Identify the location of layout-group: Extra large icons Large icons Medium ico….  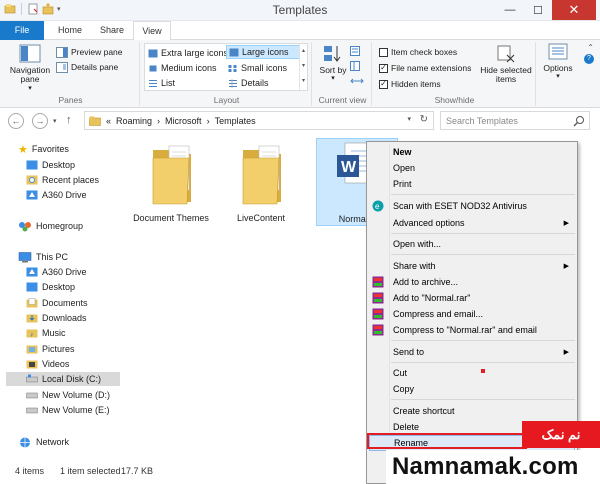
(227, 74).